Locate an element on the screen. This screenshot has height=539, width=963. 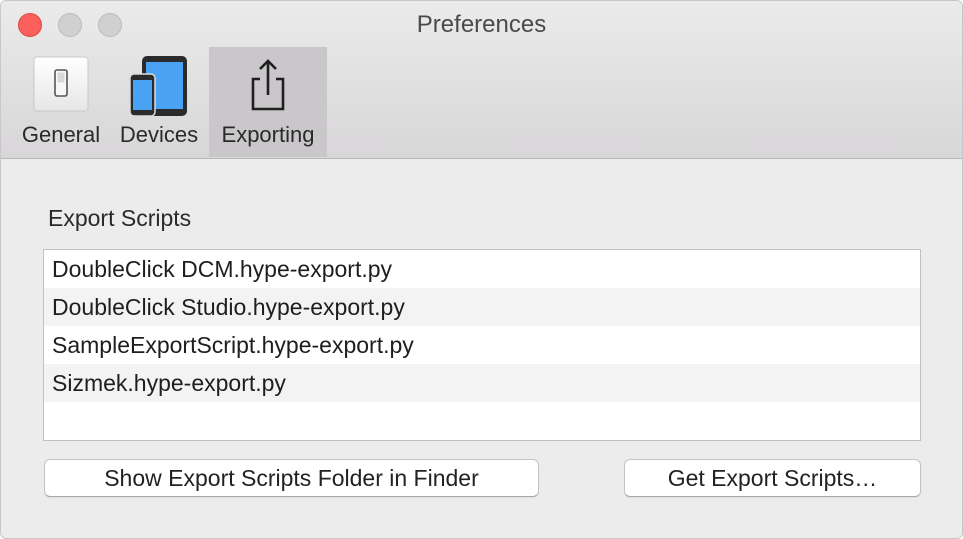
tab-general: General is located at coordinates (61, 102).